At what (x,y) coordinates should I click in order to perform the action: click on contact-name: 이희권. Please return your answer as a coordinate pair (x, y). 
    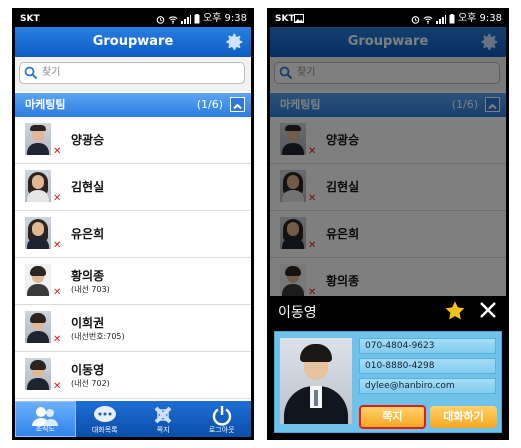
    Looking at the image, I should click on (88, 323).